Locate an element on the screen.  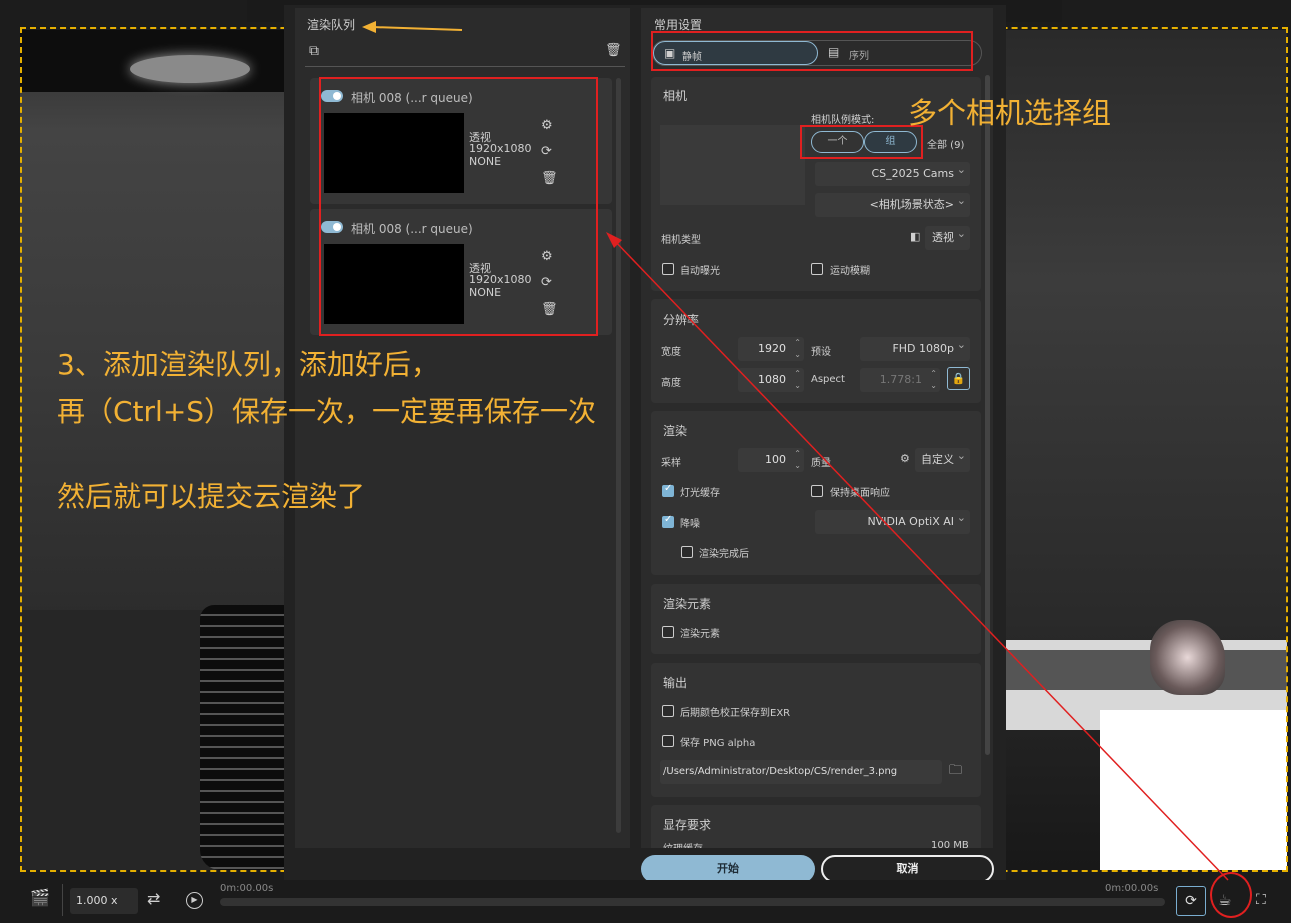
orange-arrow-head is located at coordinates (369, 27).